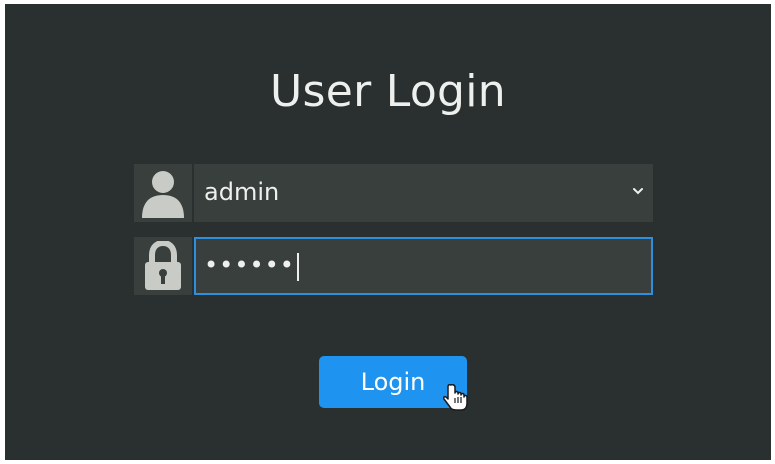 This screenshot has width=775, height=464. What do you see at coordinates (638, 191) in the screenshot?
I see `chevron-down-icon` at bounding box center [638, 191].